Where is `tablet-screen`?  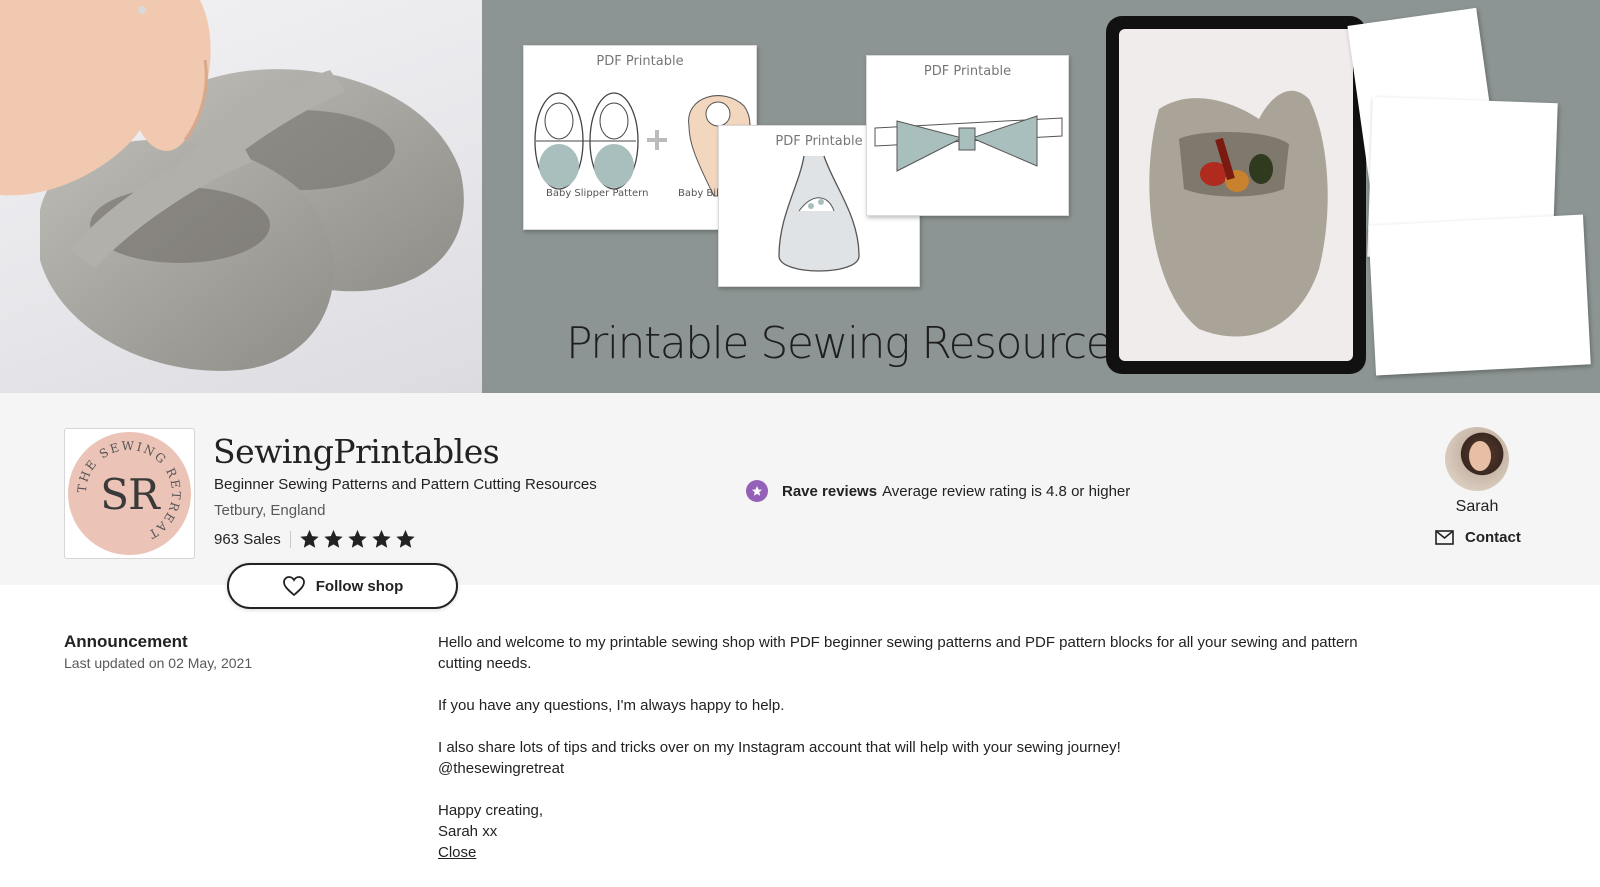 tablet-screen is located at coordinates (1236, 195).